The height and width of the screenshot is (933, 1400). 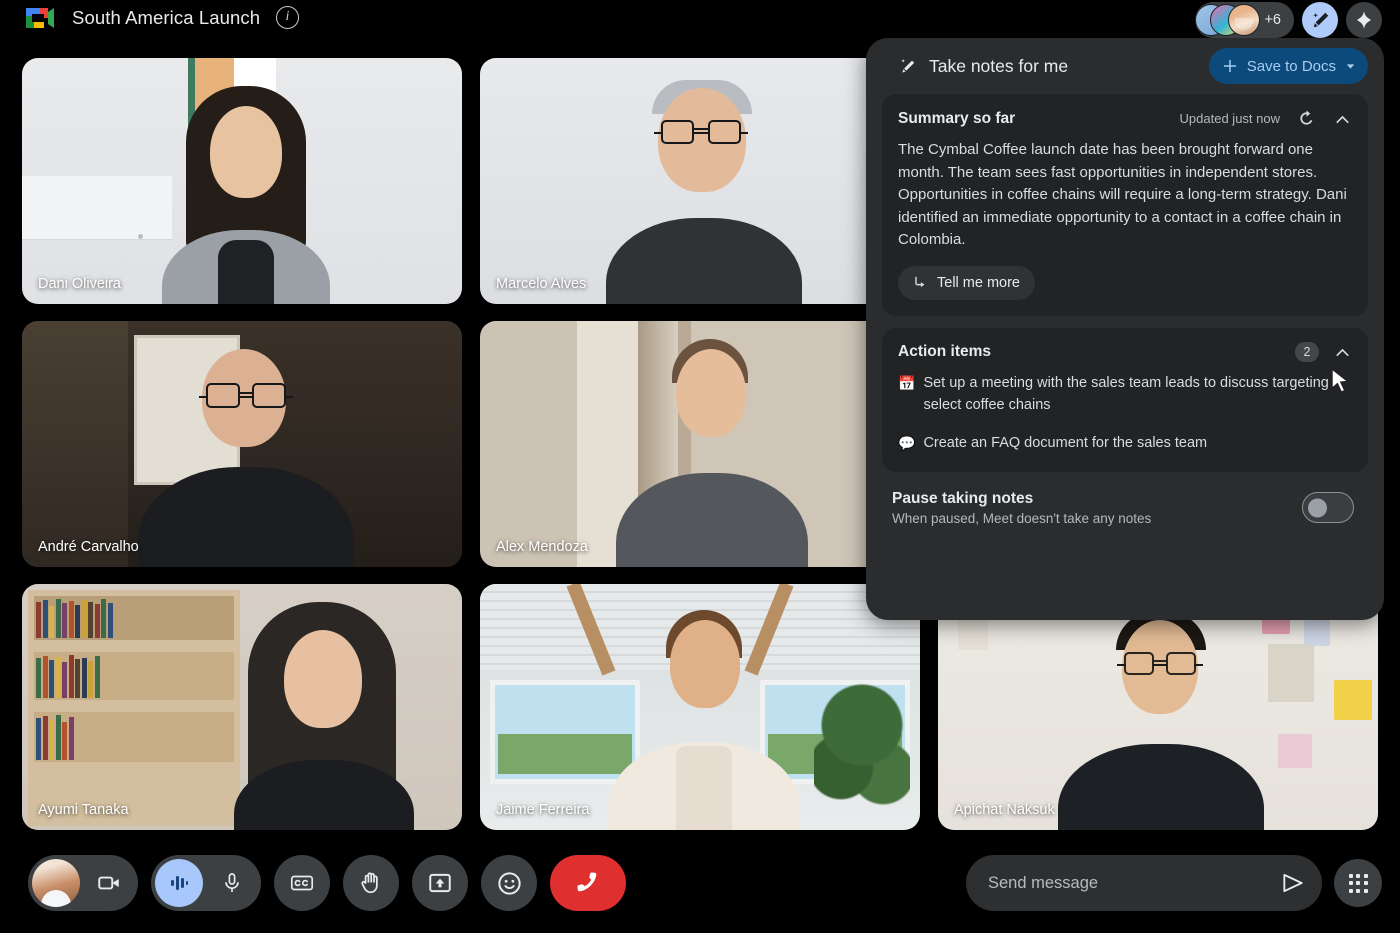 I want to click on avatar, so click(x=1244, y=20).